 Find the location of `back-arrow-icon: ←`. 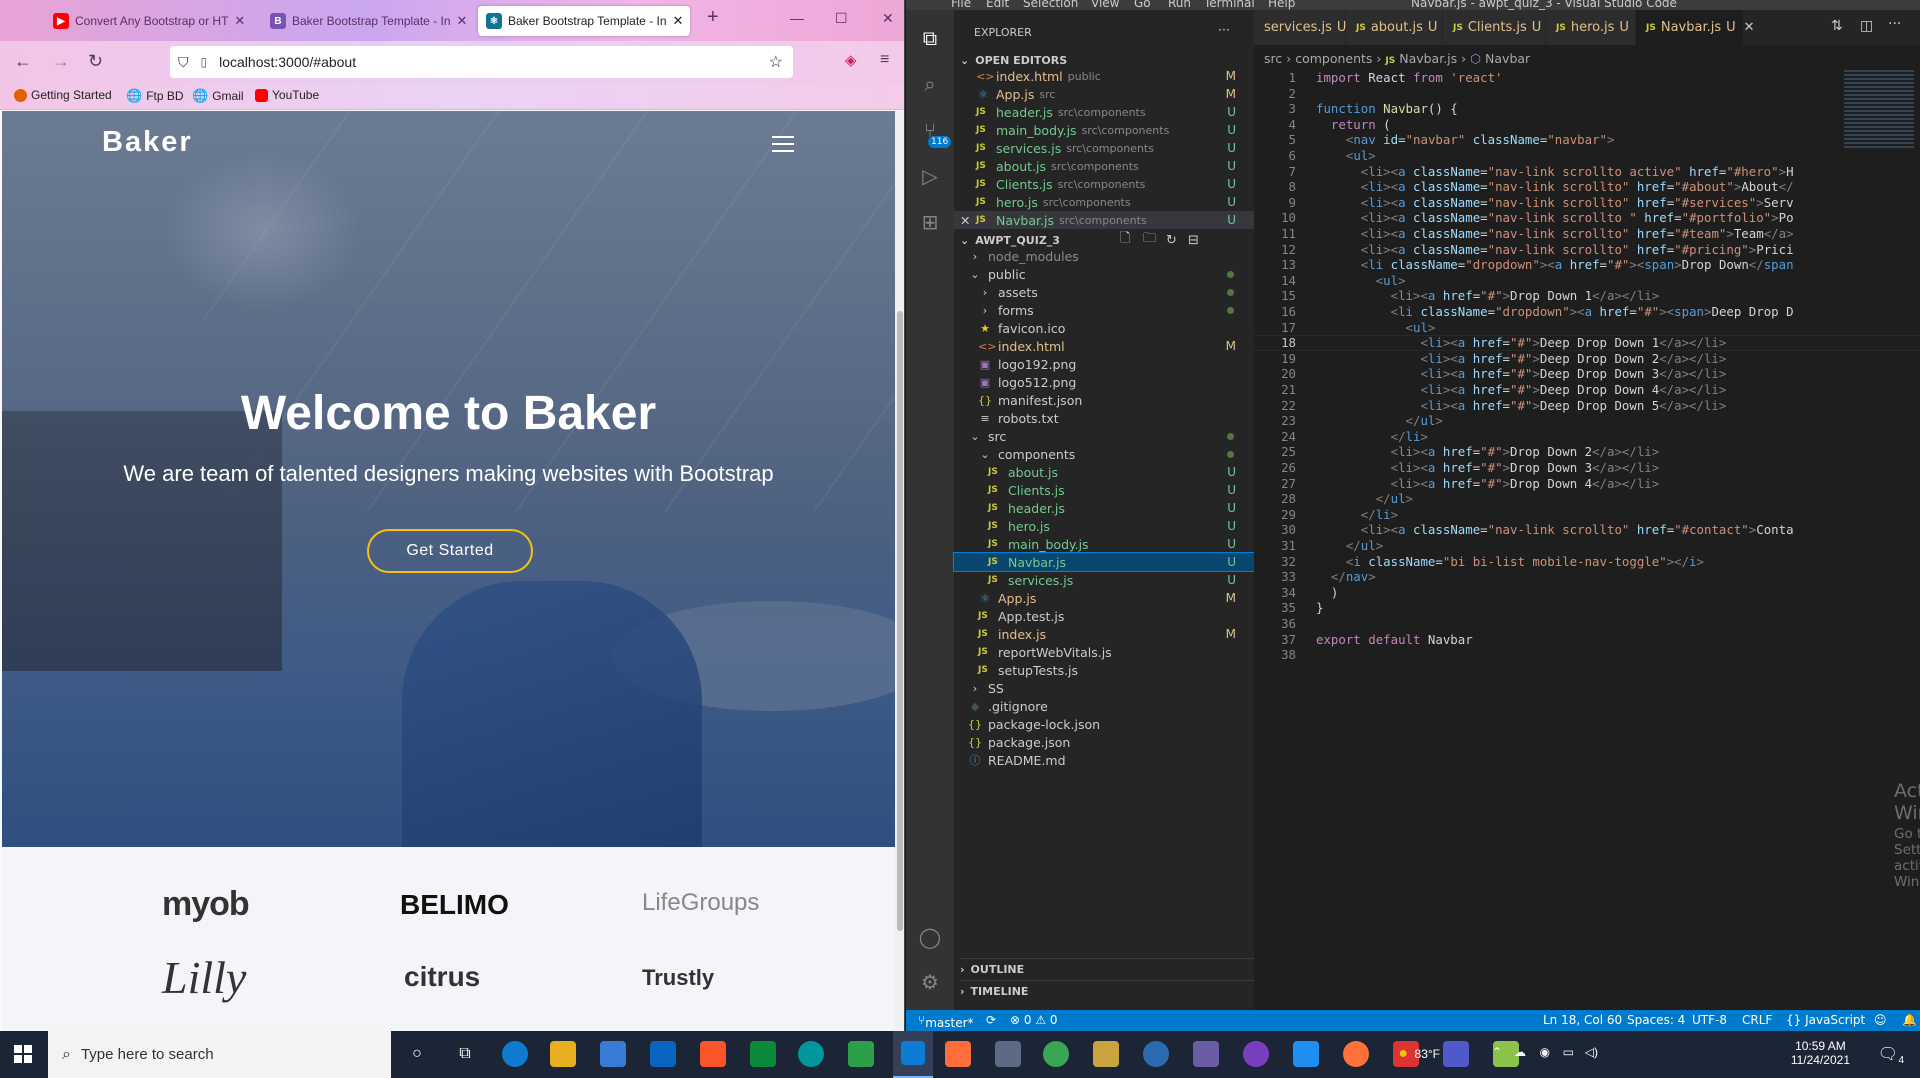

back-arrow-icon: ← is located at coordinates (23, 61).